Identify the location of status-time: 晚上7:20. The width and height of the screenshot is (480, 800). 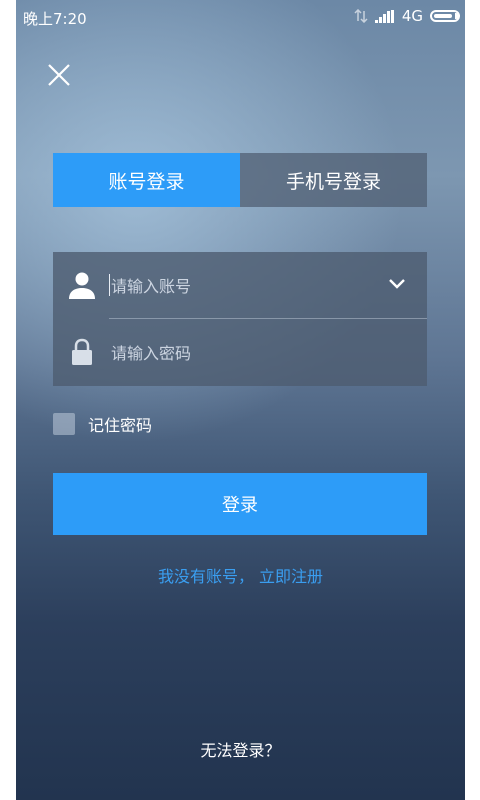
(55, 19).